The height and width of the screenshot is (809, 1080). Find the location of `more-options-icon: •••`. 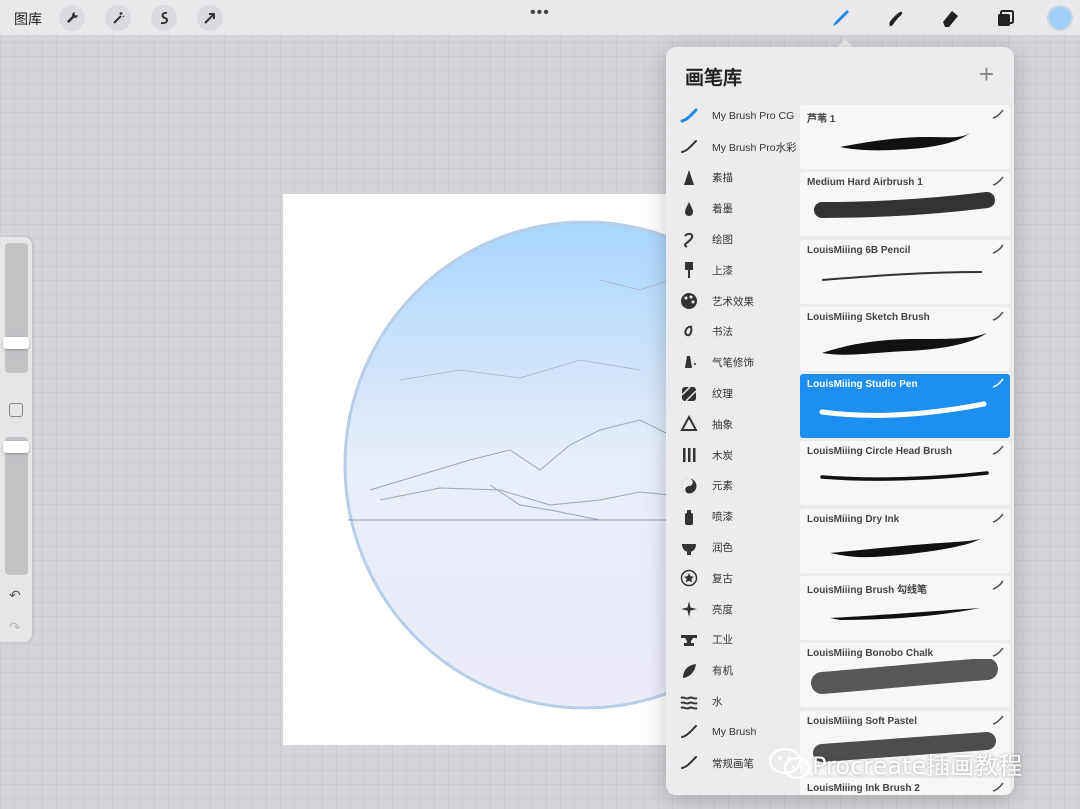

more-options-icon: ••• is located at coordinates (540, 13).